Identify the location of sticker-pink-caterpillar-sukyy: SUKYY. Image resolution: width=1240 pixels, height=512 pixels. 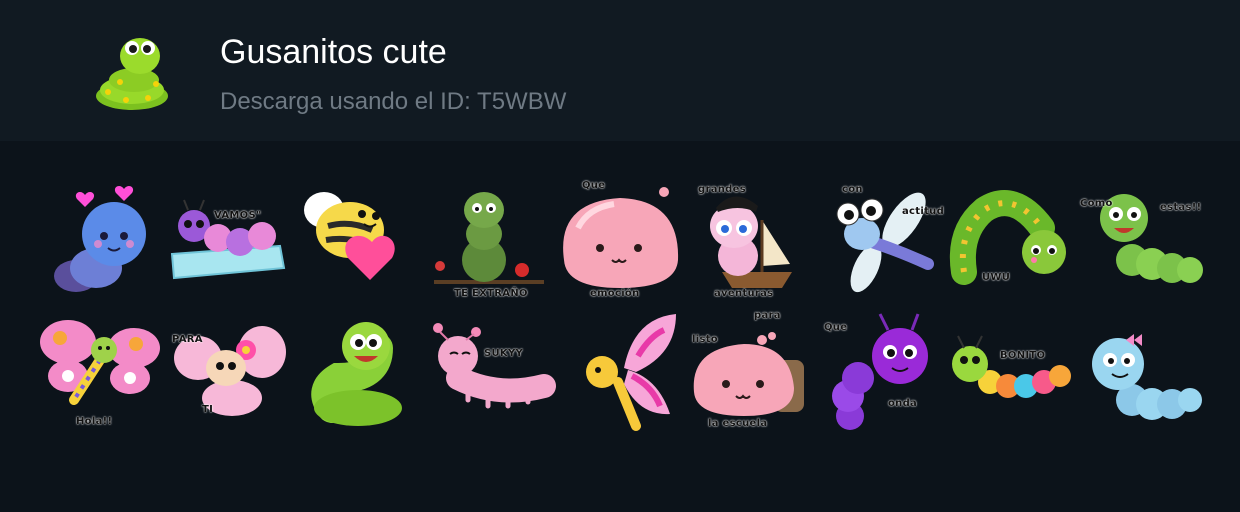
(492, 374).